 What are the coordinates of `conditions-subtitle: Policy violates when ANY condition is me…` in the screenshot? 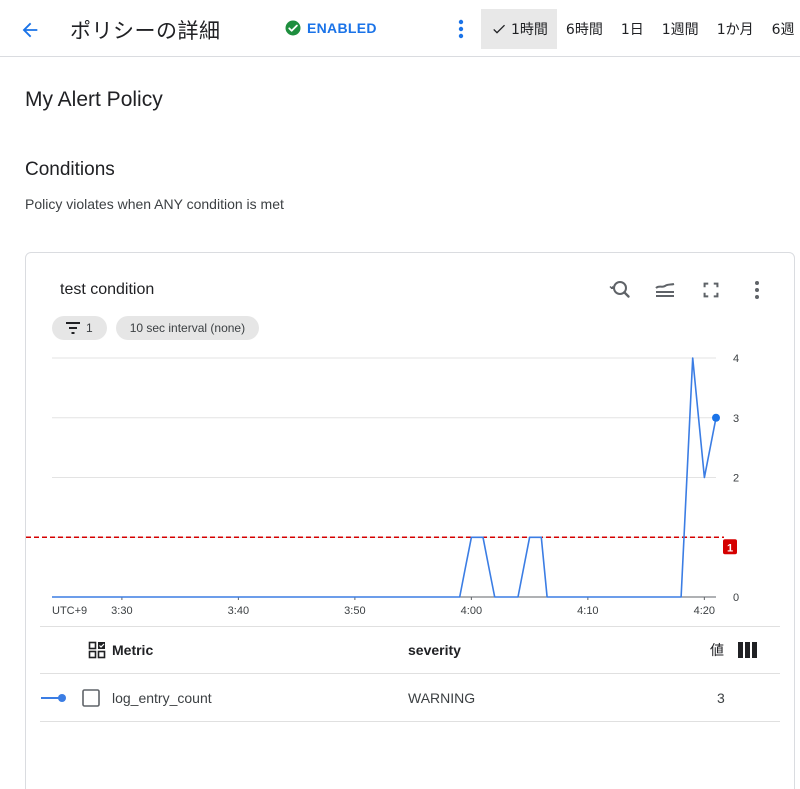 It's located at (154, 204).